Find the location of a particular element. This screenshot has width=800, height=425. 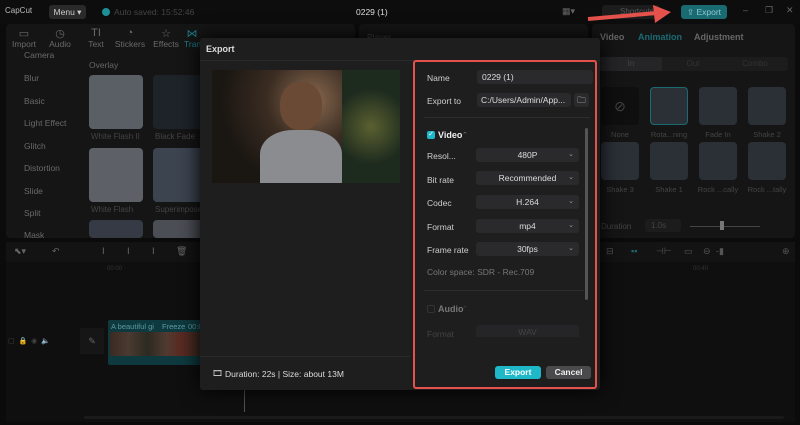

preview-icon: ▭ is located at coordinates (688, 251).